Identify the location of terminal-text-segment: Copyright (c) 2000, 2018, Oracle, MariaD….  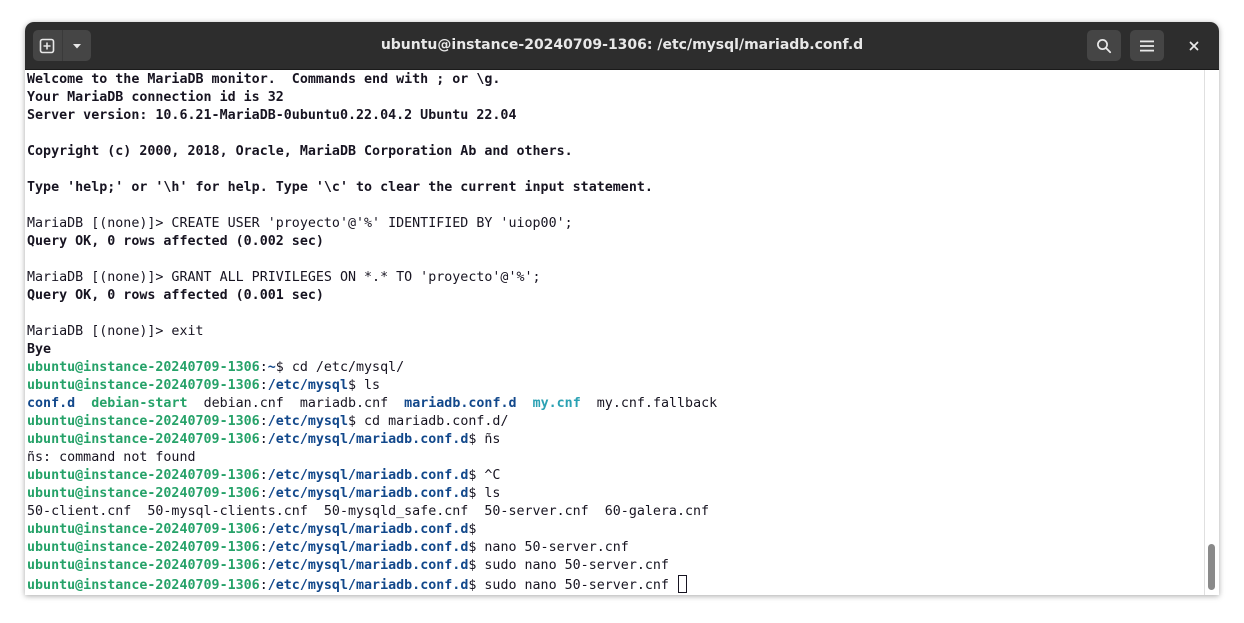
(300, 151).